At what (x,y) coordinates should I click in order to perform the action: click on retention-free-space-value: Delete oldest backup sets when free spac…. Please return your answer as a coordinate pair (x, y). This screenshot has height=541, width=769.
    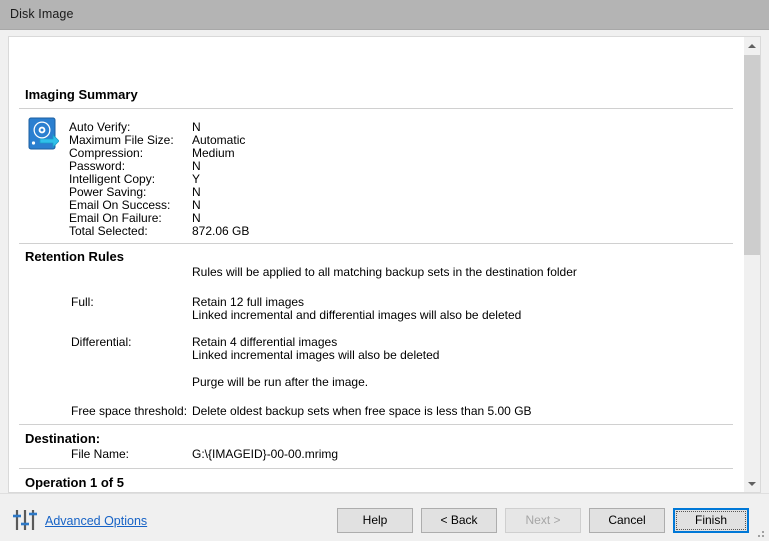
    Looking at the image, I should click on (362, 411).